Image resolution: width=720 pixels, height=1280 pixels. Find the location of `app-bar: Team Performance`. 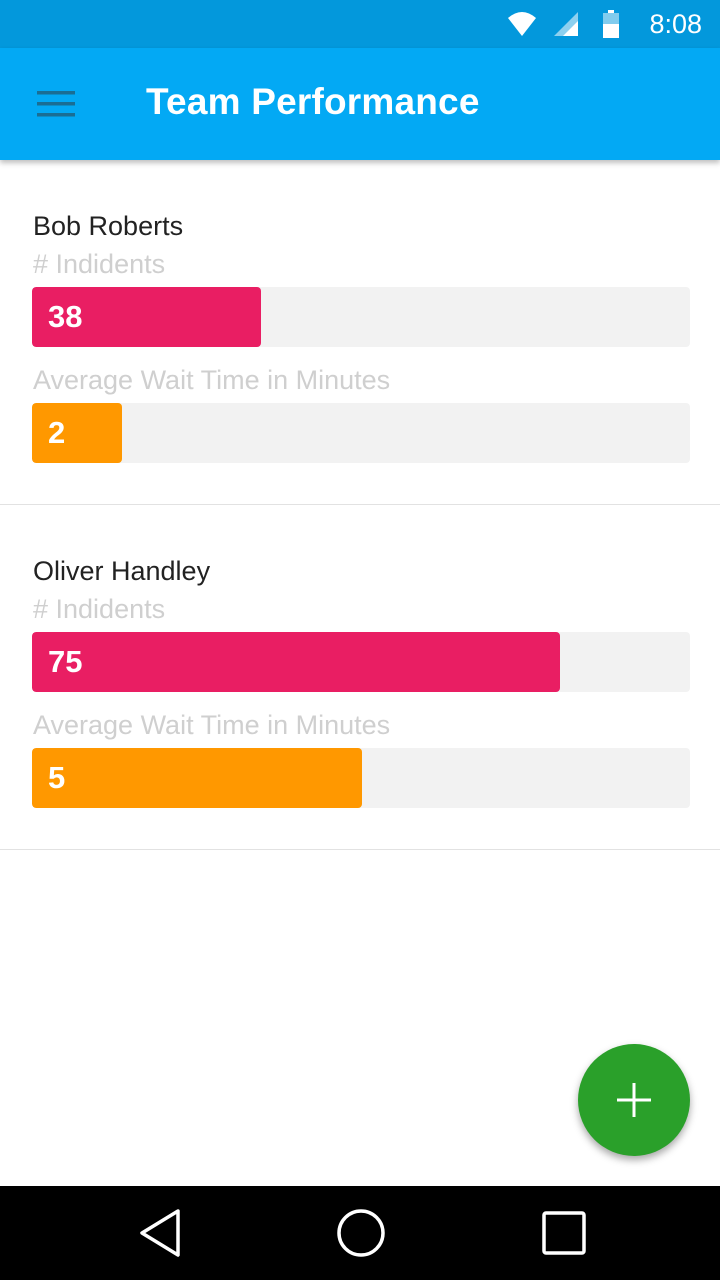

app-bar: Team Performance is located at coordinates (360, 104).